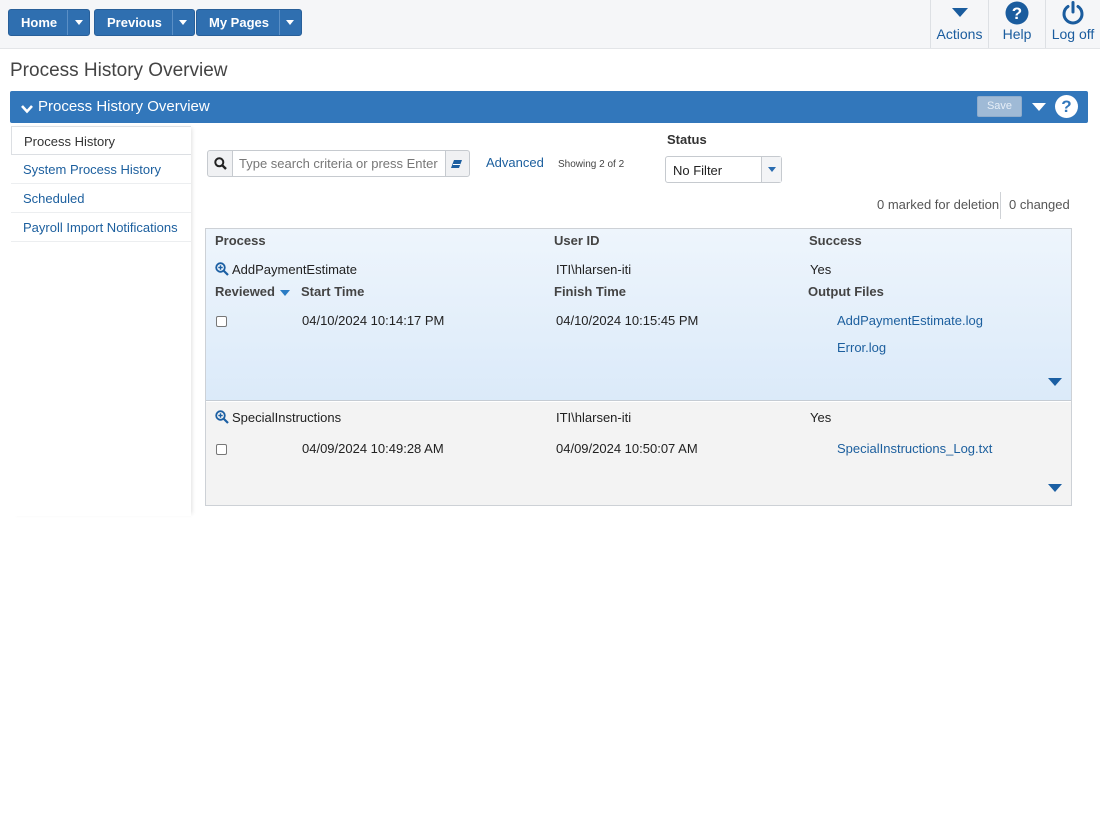 Image resolution: width=1100 pixels, height=826 pixels. What do you see at coordinates (373, 448) in the screenshot?
I see `start-time: 04/09/2024 10:49:28 AM` at bounding box center [373, 448].